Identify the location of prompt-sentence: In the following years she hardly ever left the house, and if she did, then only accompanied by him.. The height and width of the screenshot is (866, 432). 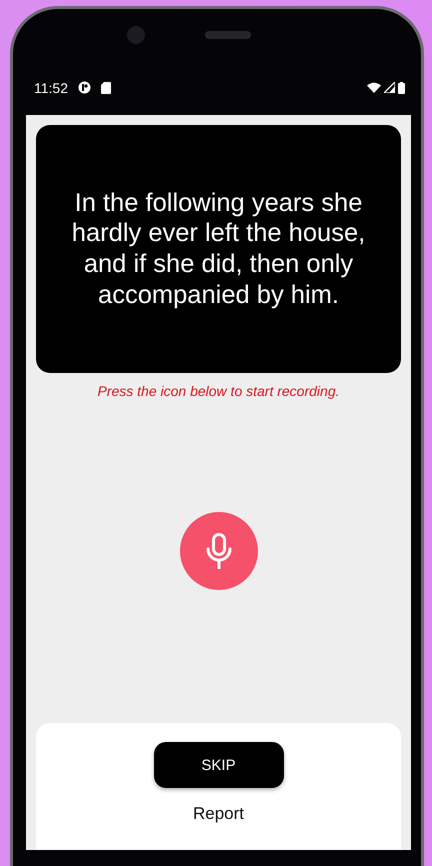
(218, 249).